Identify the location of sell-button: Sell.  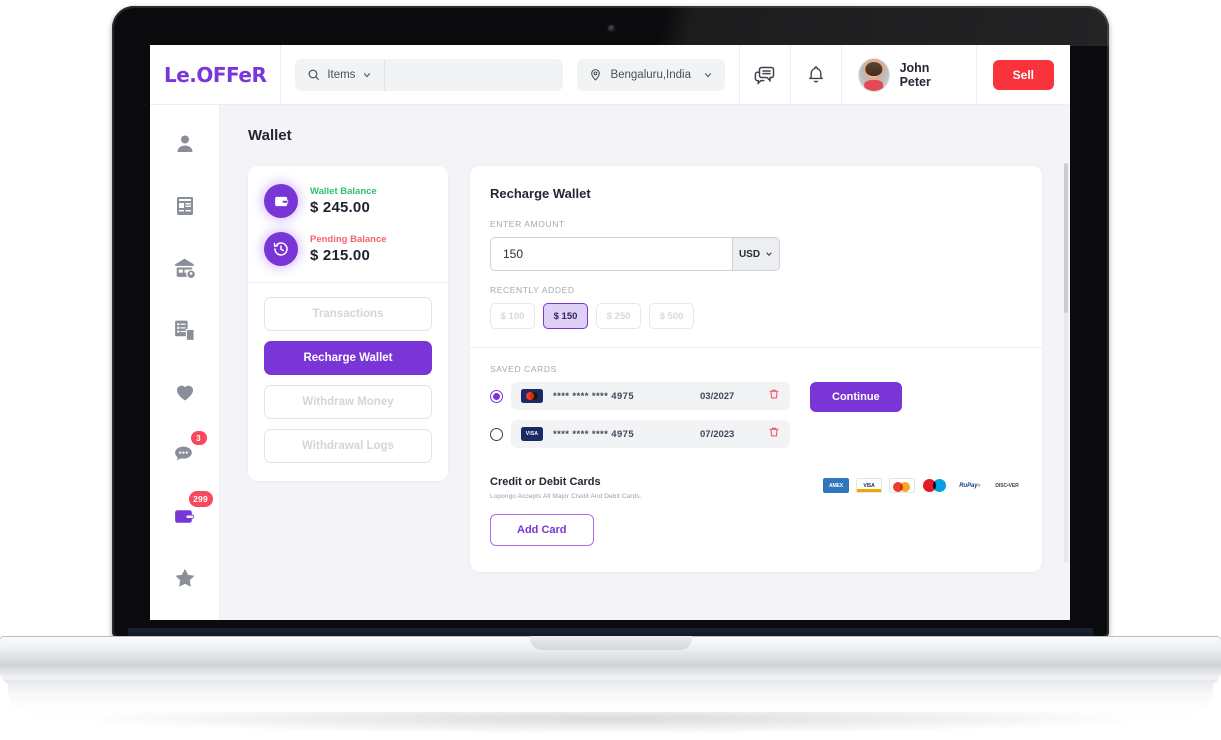
(1023, 74).